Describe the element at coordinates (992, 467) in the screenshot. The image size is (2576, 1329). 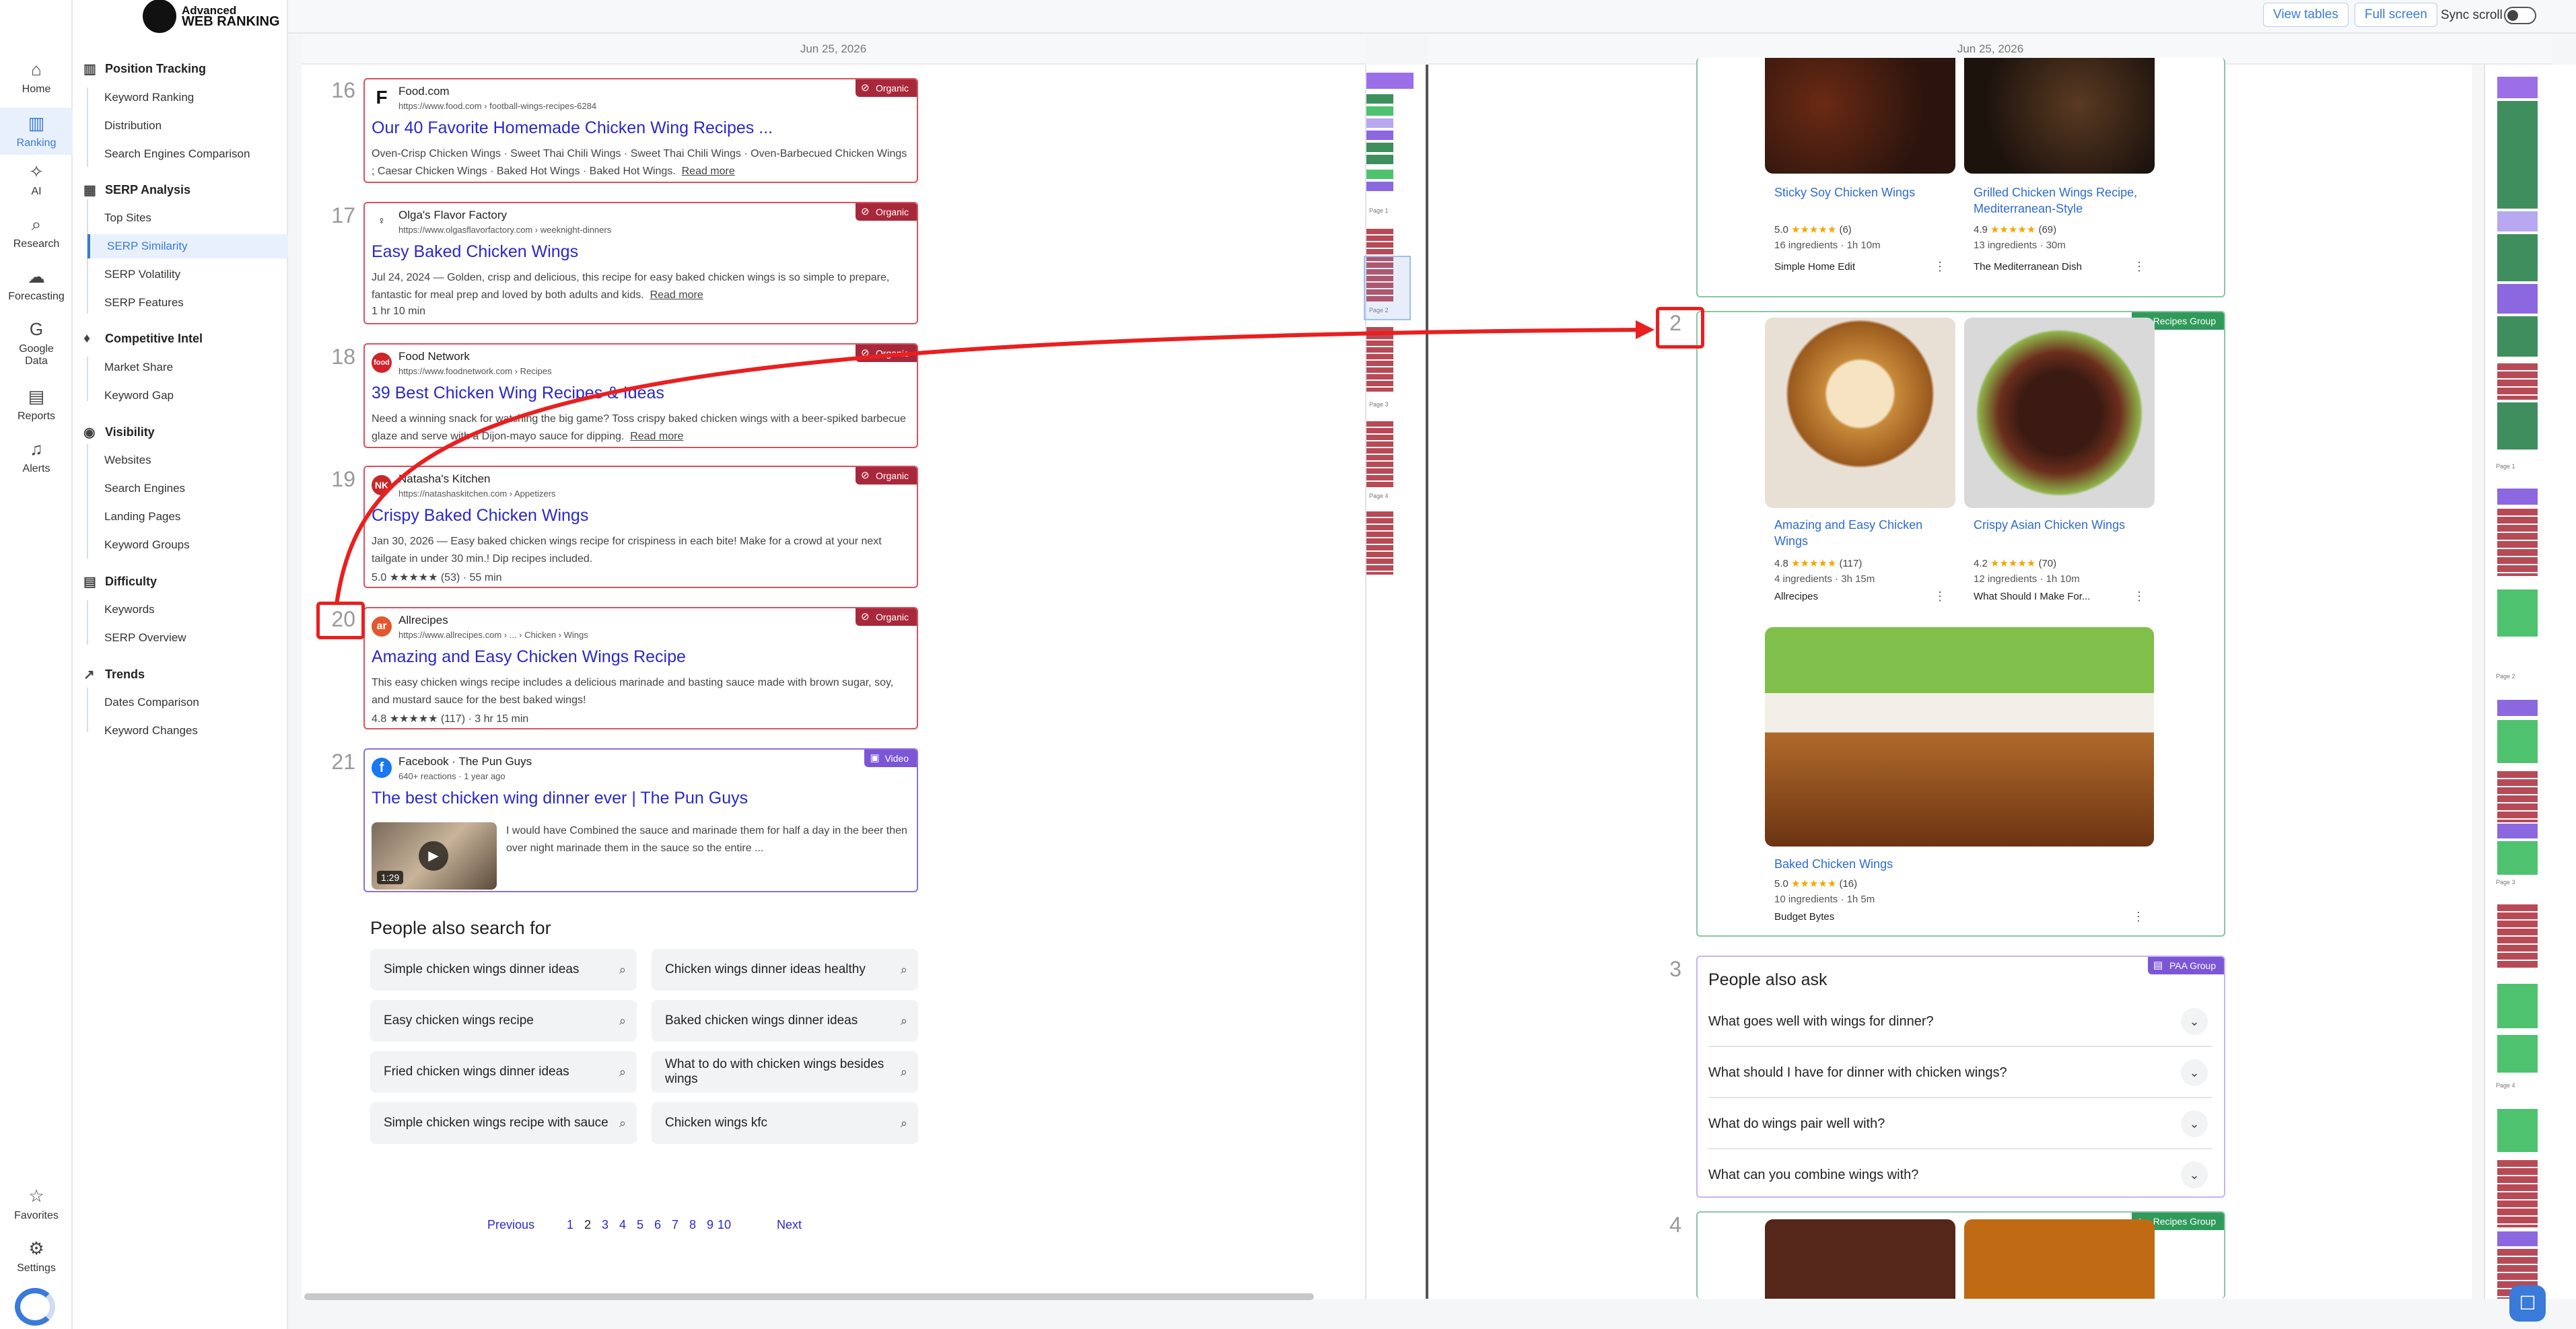
I see `arrow-line` at that location.